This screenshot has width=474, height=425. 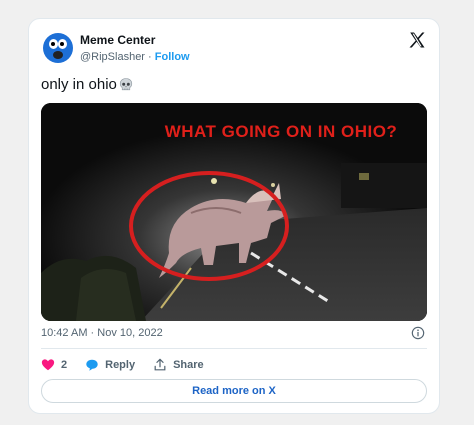 I want to click on follow-button: Follow, so click(x=172, y=57).